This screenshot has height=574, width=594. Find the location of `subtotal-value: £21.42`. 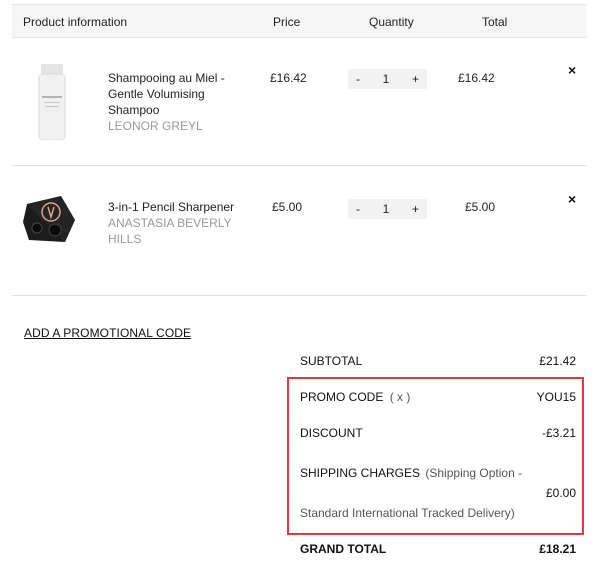

subtotal-value: £21.42 is located at coordinates (557, 361).